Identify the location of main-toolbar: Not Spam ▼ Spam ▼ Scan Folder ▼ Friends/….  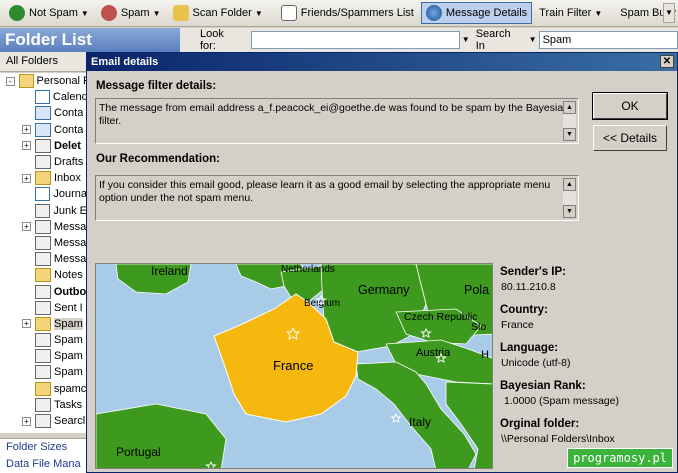
(339, 13).